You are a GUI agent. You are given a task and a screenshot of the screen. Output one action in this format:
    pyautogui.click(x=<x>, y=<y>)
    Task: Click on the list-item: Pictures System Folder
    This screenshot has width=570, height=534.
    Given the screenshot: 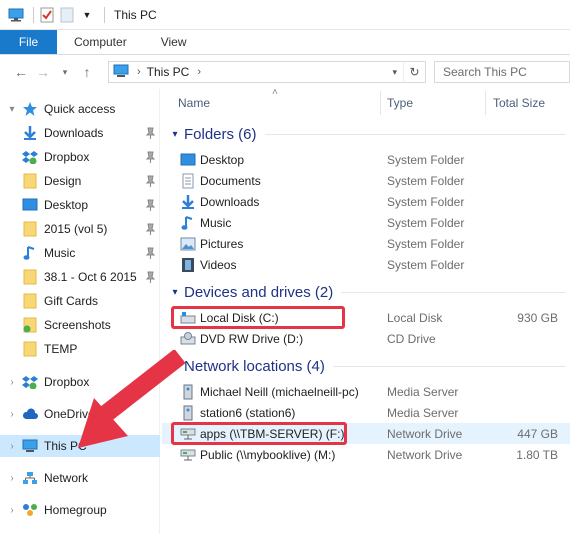 What is the action you would take?
    pyautogui.click(x=366, y=243)
    